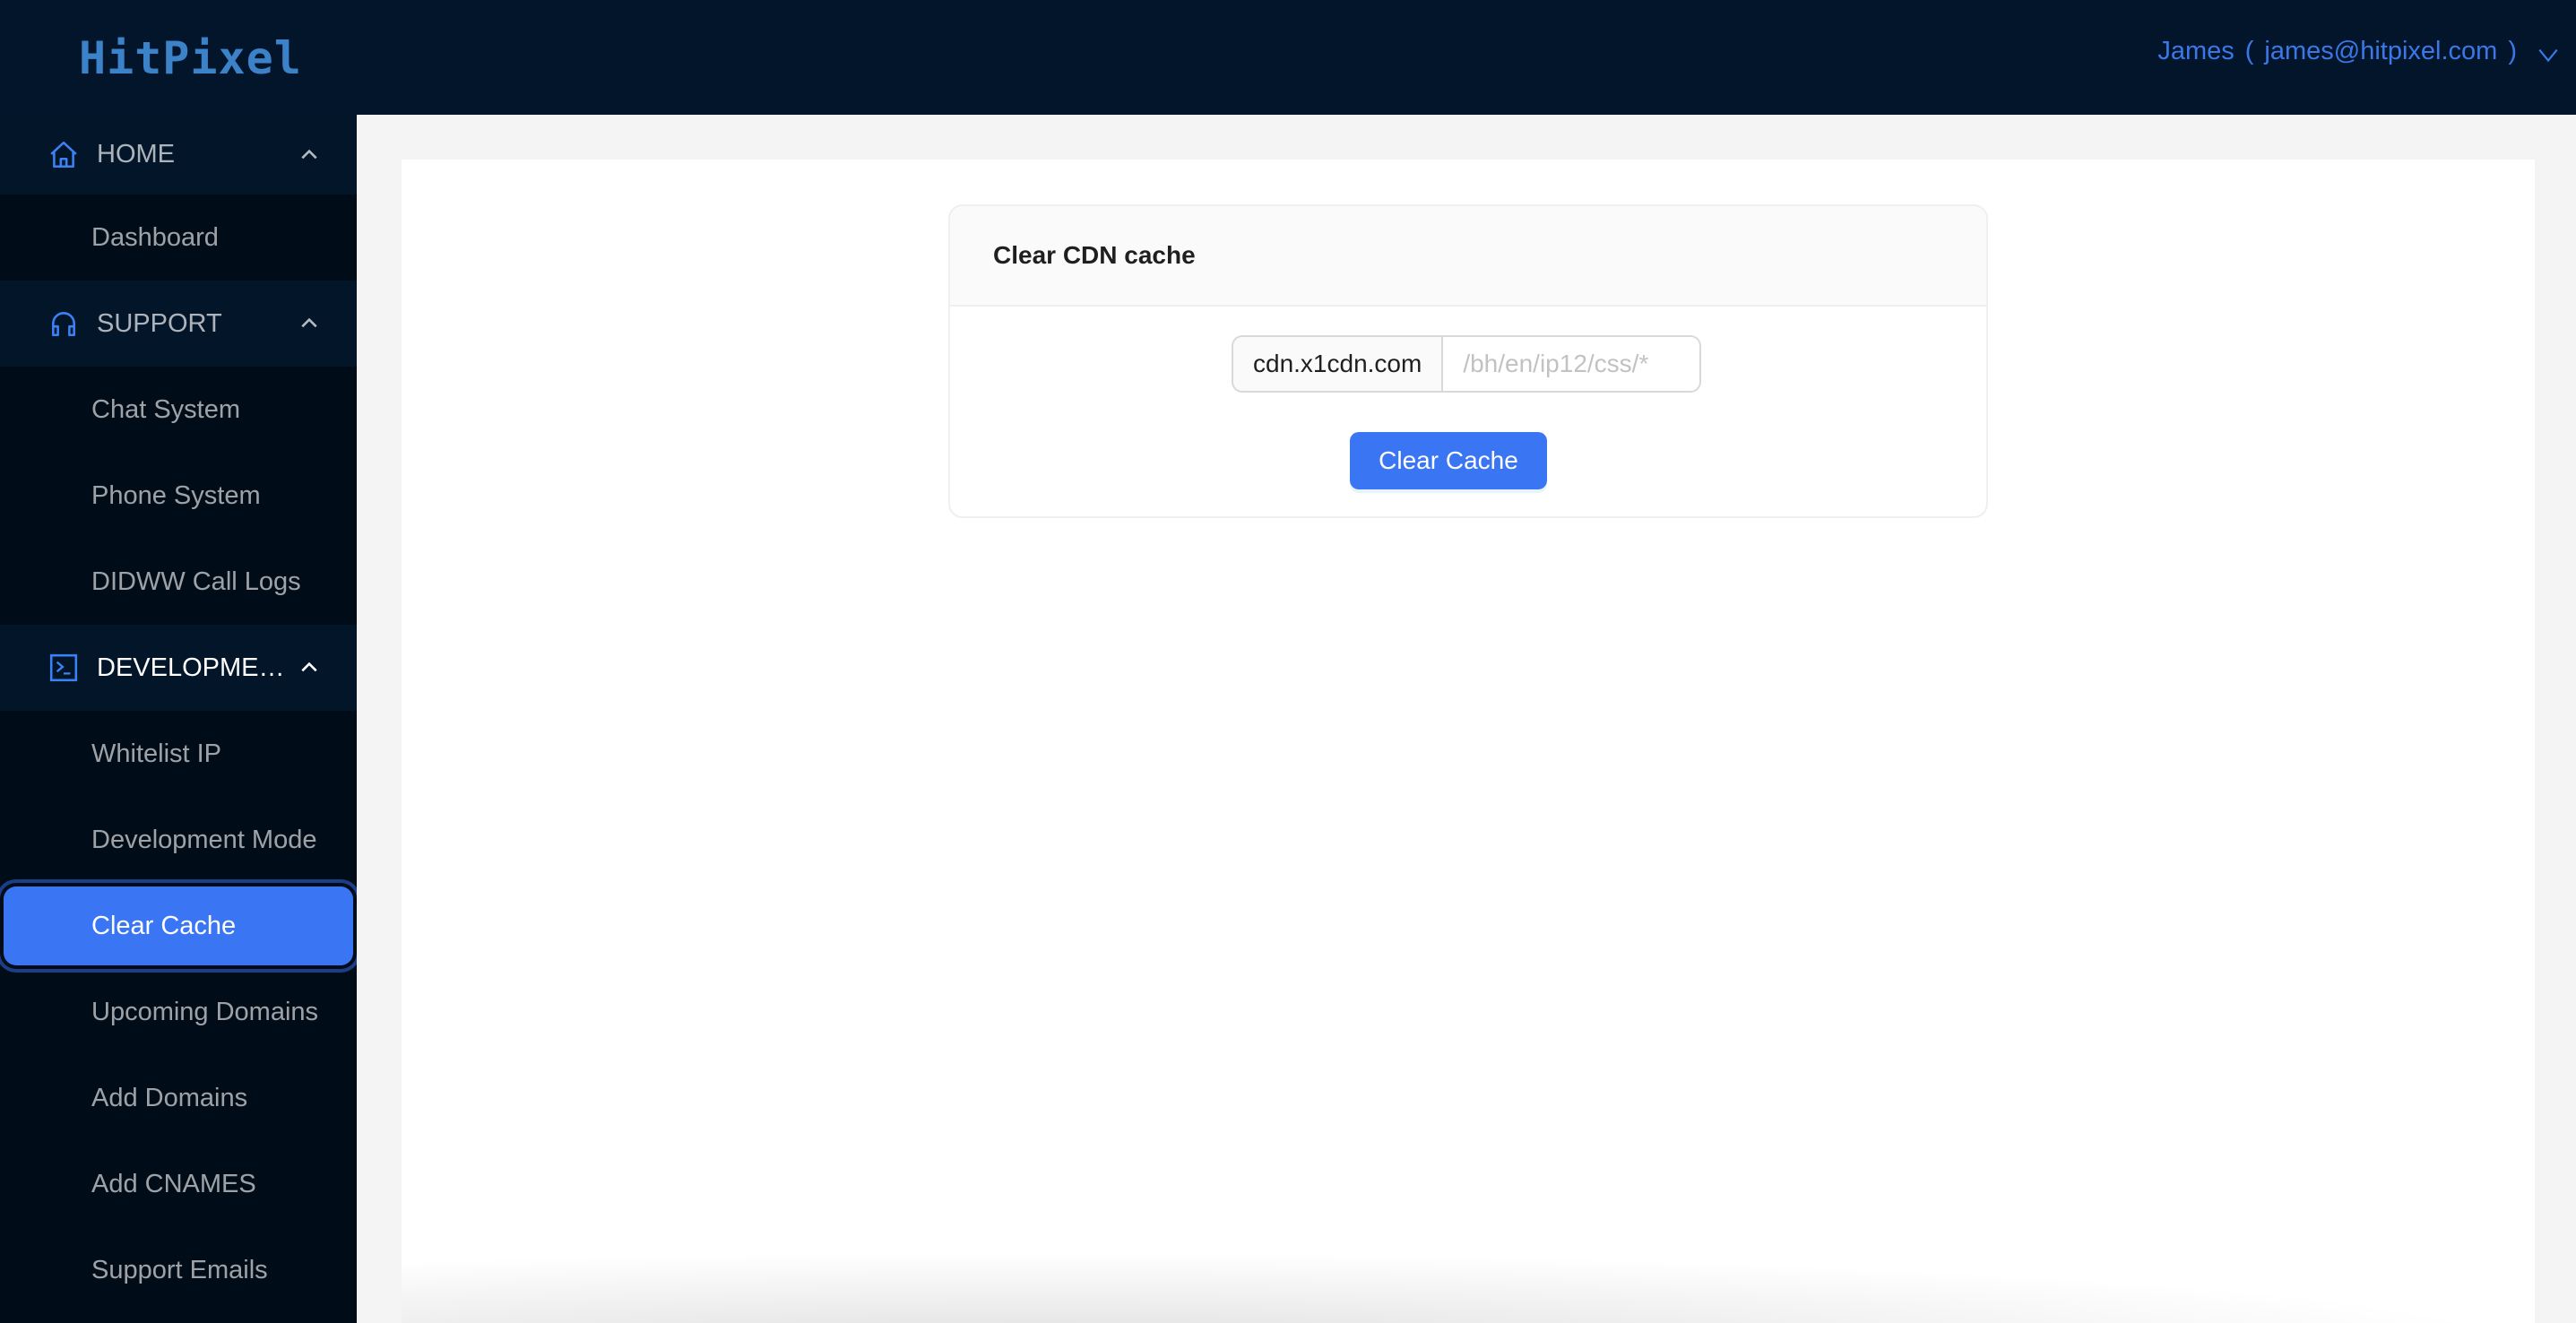  I want to click on hitpixel-logo: HitPixel, so click(190, 58).